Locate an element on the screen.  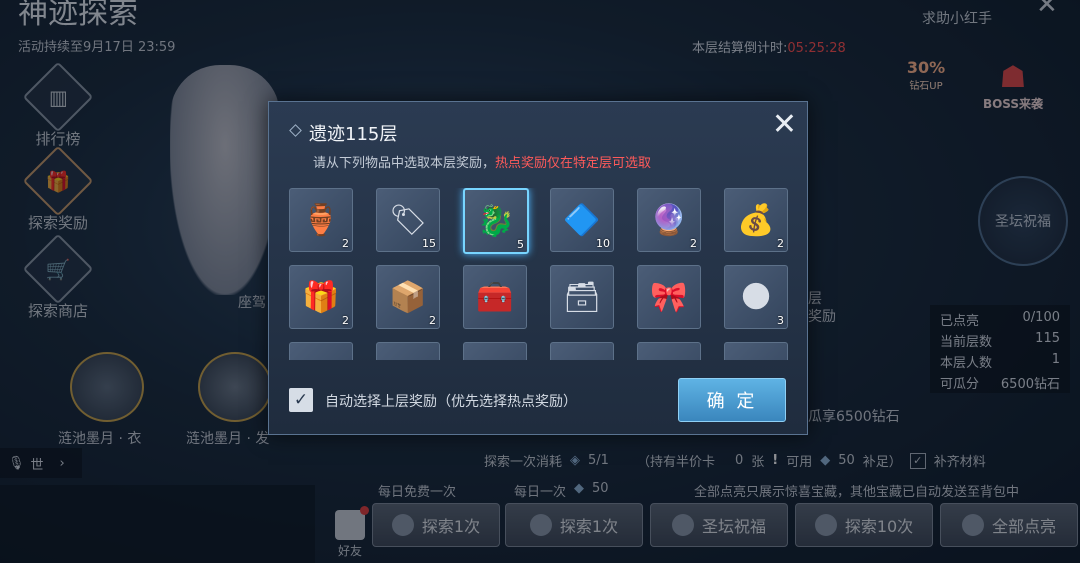
auto-select-label: 自动选择上层奖励（优先选择热点奖励） is located at coordinates (451, 402).